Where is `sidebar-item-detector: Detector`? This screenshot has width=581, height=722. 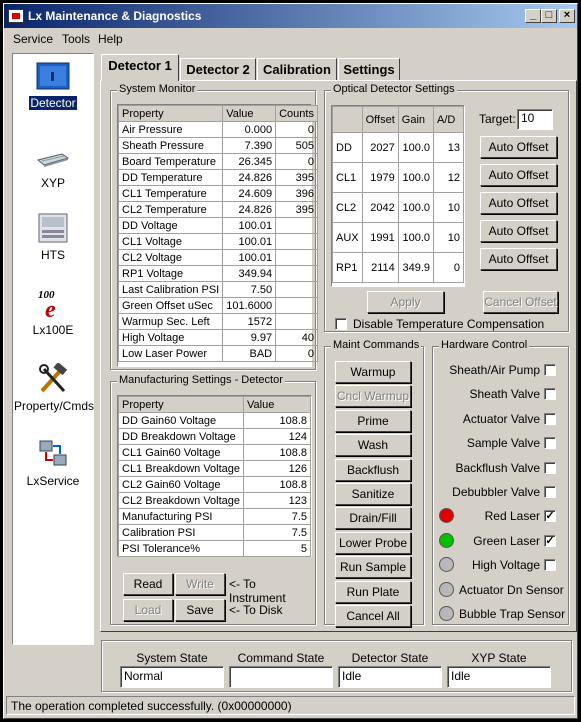 sidebar-item-detector: Detector is located at coordinates (53, 85).